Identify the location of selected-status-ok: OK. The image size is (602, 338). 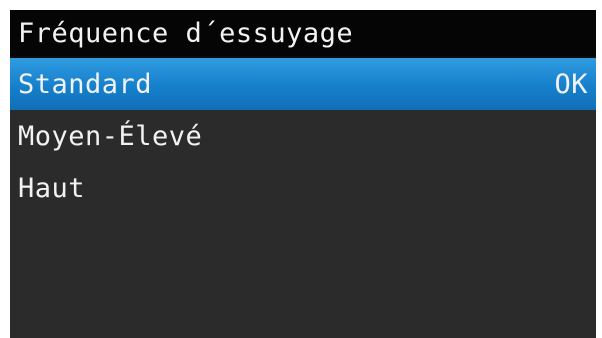
(571, 84).